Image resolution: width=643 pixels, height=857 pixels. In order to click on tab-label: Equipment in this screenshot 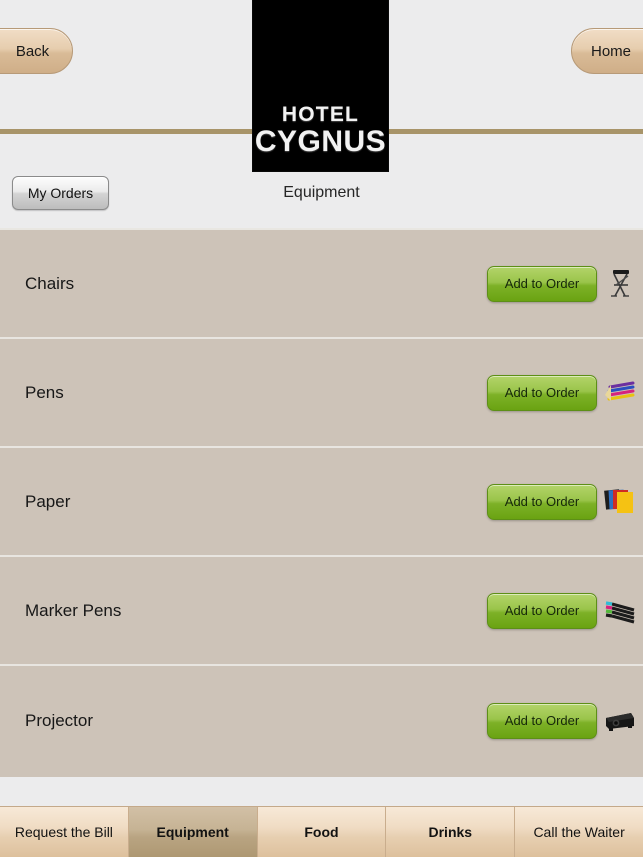, I will do `click(192, 832)`.